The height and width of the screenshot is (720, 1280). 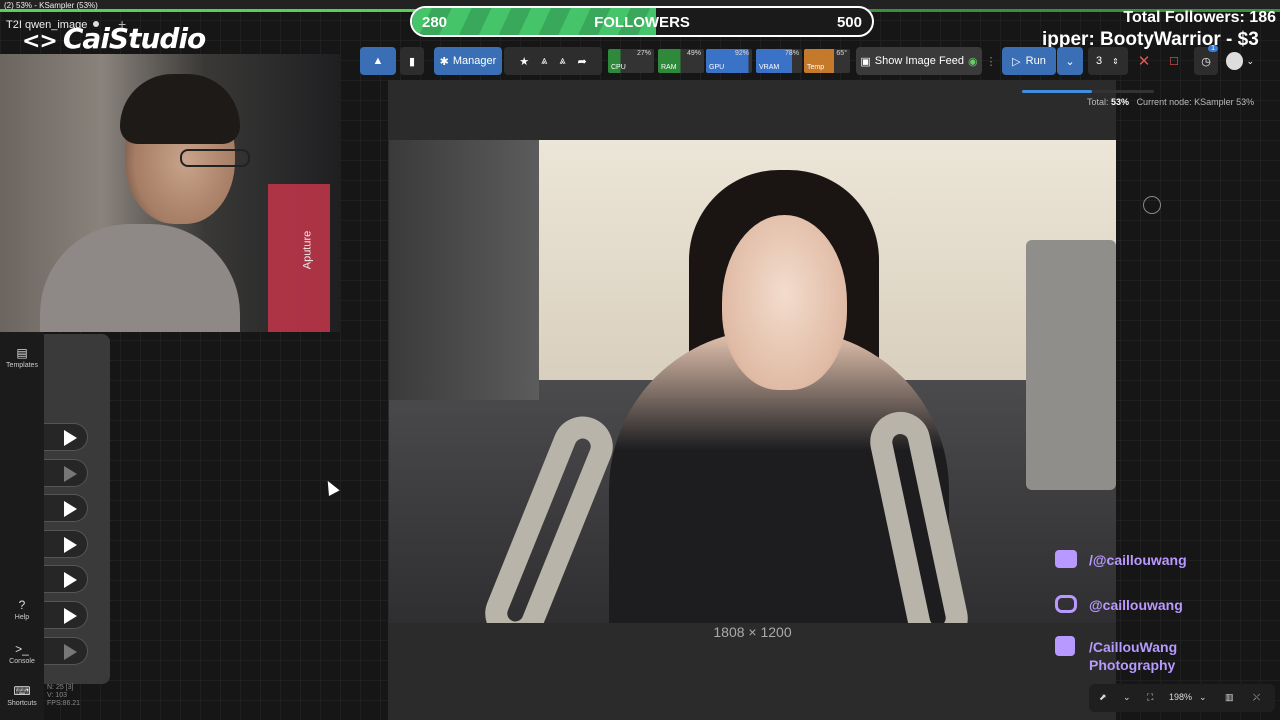 I want to click on ram-label: RAM, so click(x=669, y=67).